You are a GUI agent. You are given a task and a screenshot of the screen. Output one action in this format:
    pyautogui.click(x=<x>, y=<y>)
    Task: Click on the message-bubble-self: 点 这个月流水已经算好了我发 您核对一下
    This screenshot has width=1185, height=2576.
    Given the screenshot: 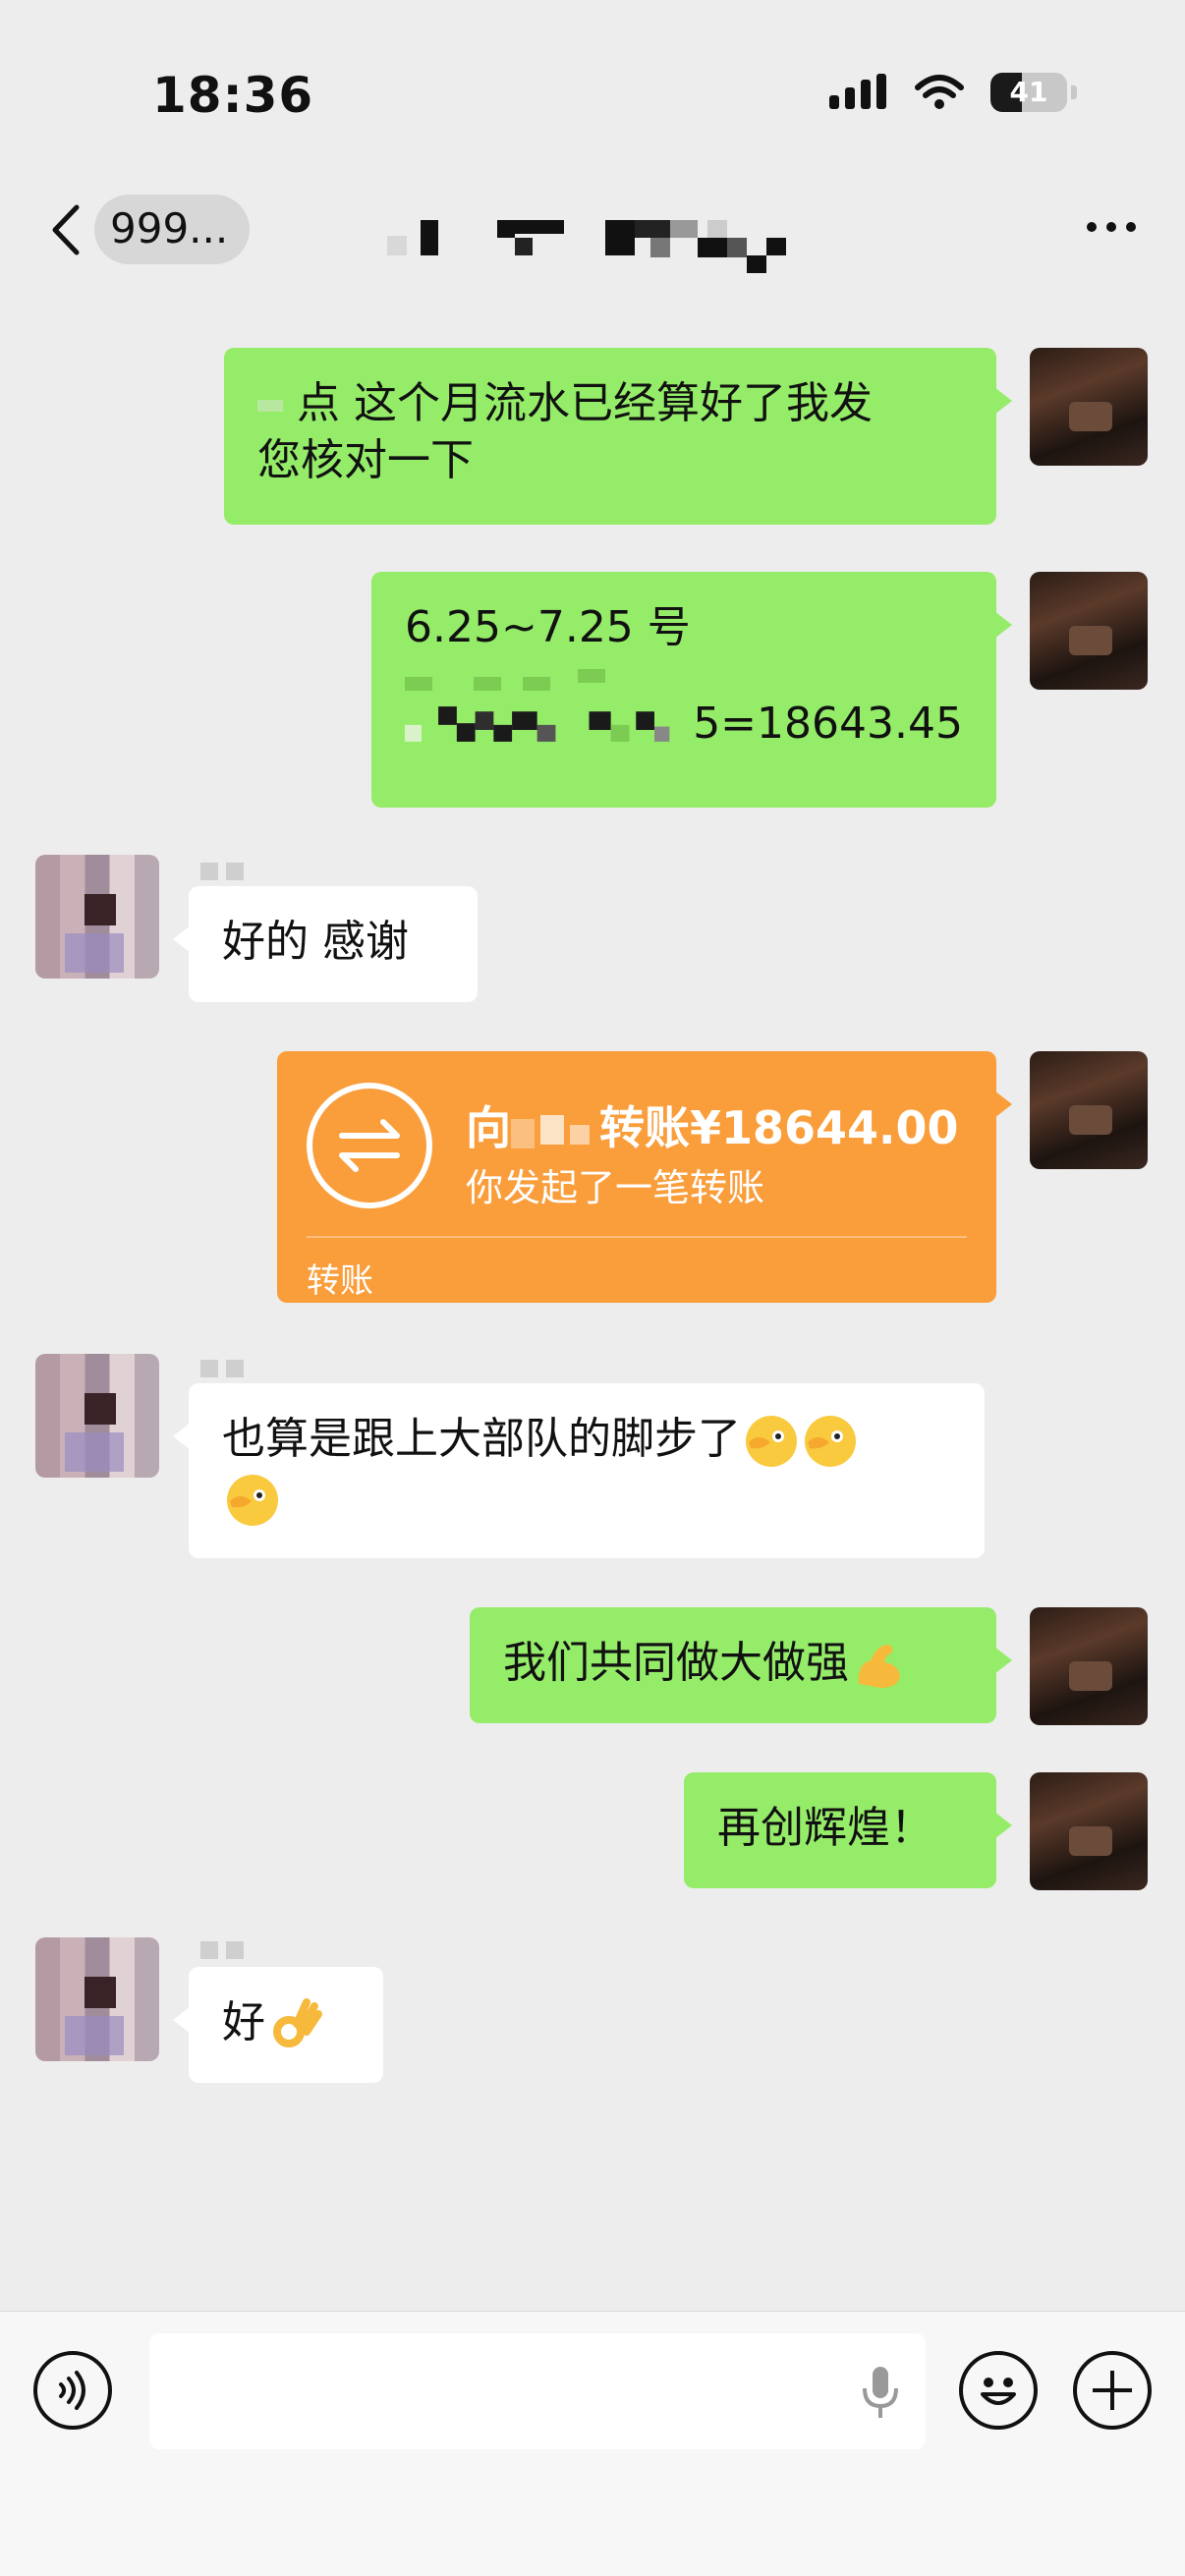 What is the action you would take?
    pyautogui.click(x=618, y=436)
    